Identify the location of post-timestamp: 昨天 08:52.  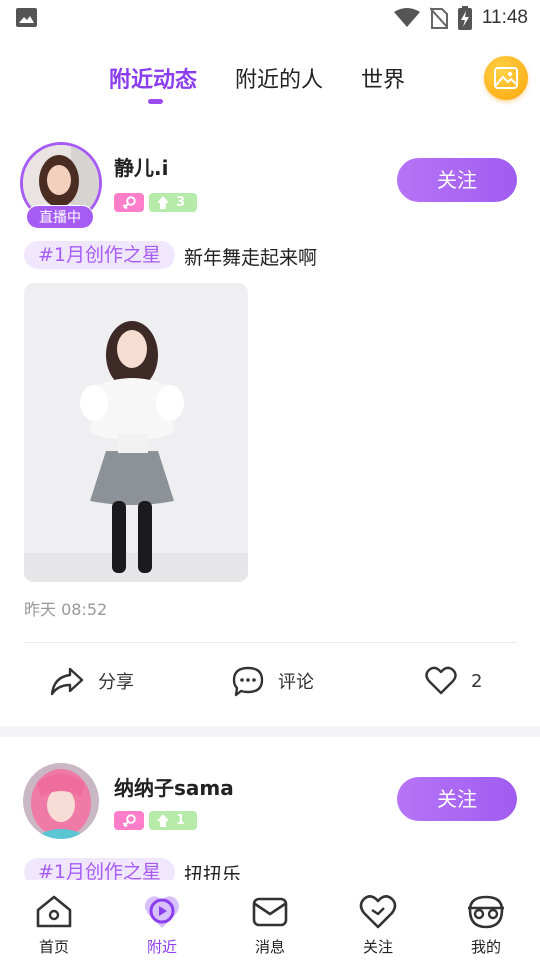
(66, 609).